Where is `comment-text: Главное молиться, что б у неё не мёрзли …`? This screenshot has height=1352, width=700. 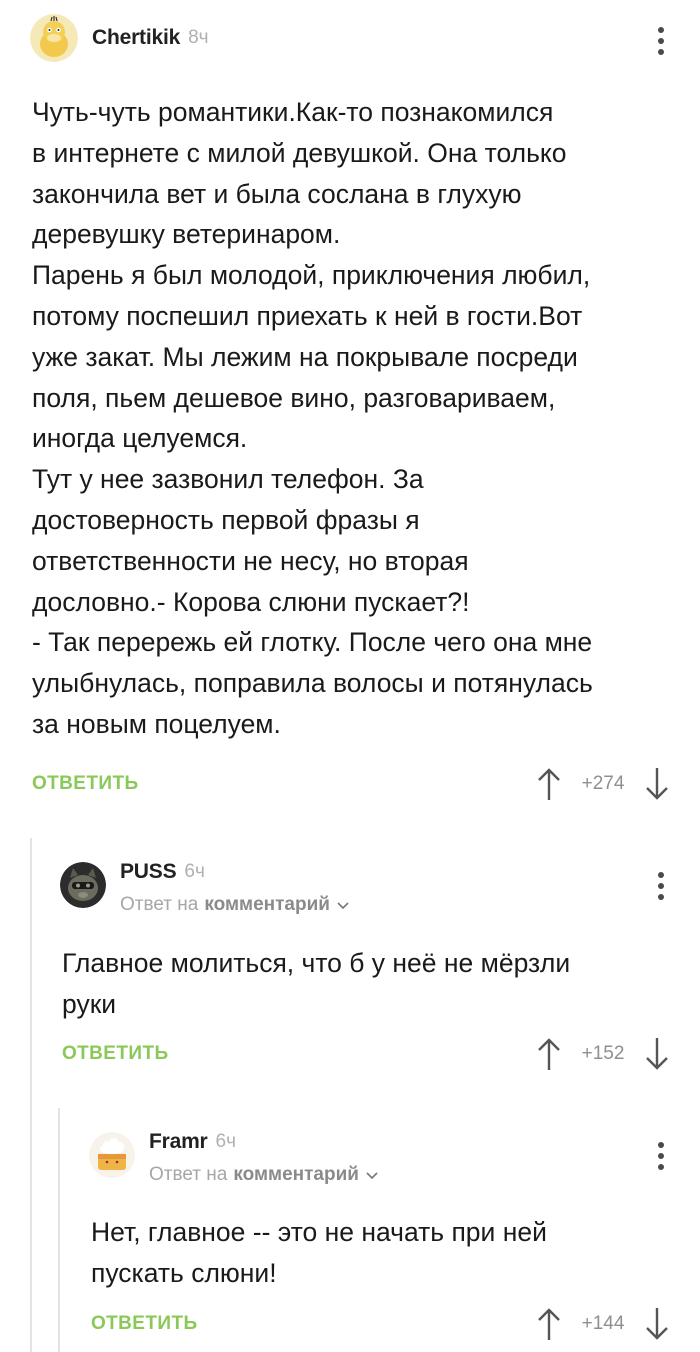 comment-text: Главное молиться, что б у неё не мёрзли … is located at coordinates (316, 983).